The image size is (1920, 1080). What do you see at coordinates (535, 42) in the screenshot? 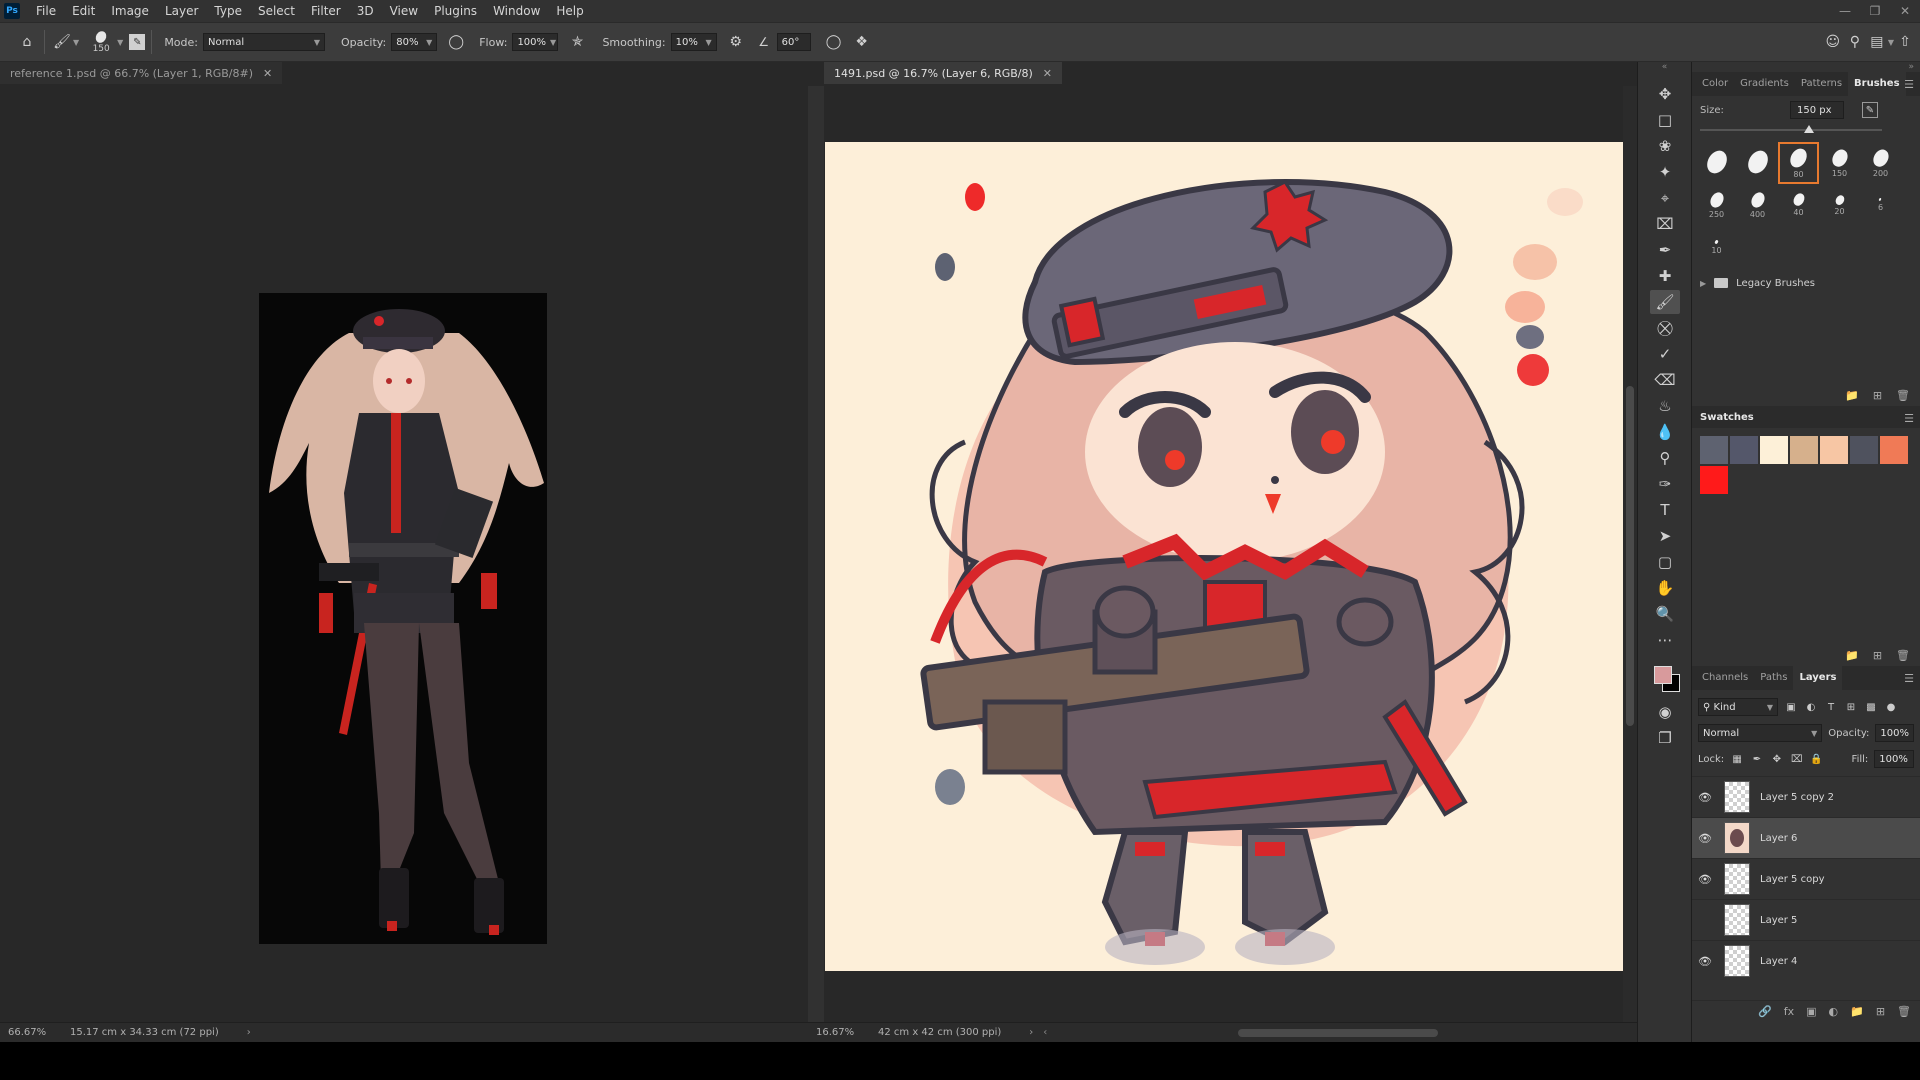
I see `flow-field: 100% ▼` at bounding box center [535, 42].